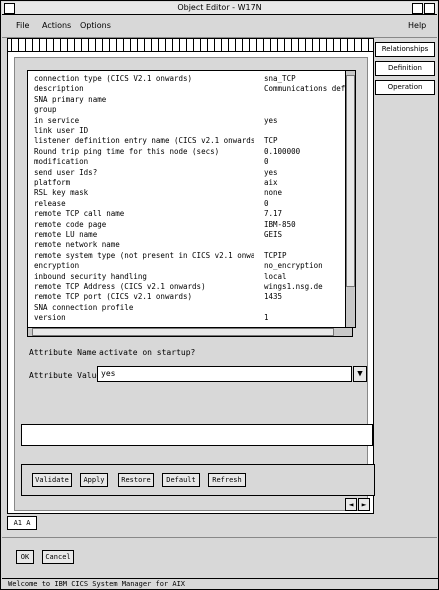  What do you see at coordinates (63, 352) in the screenshot?
I see `attribute-name-label: Attribute Name` at bounding box center [63, 352].